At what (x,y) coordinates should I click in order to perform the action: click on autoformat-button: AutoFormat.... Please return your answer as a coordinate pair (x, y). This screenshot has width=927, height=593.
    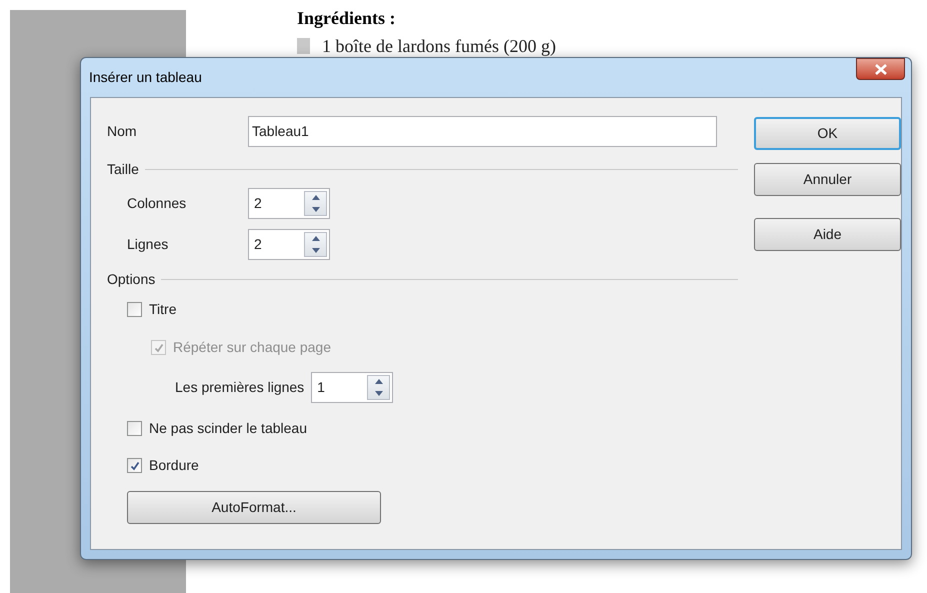
    Looking at the image, I should click on (254, 507).